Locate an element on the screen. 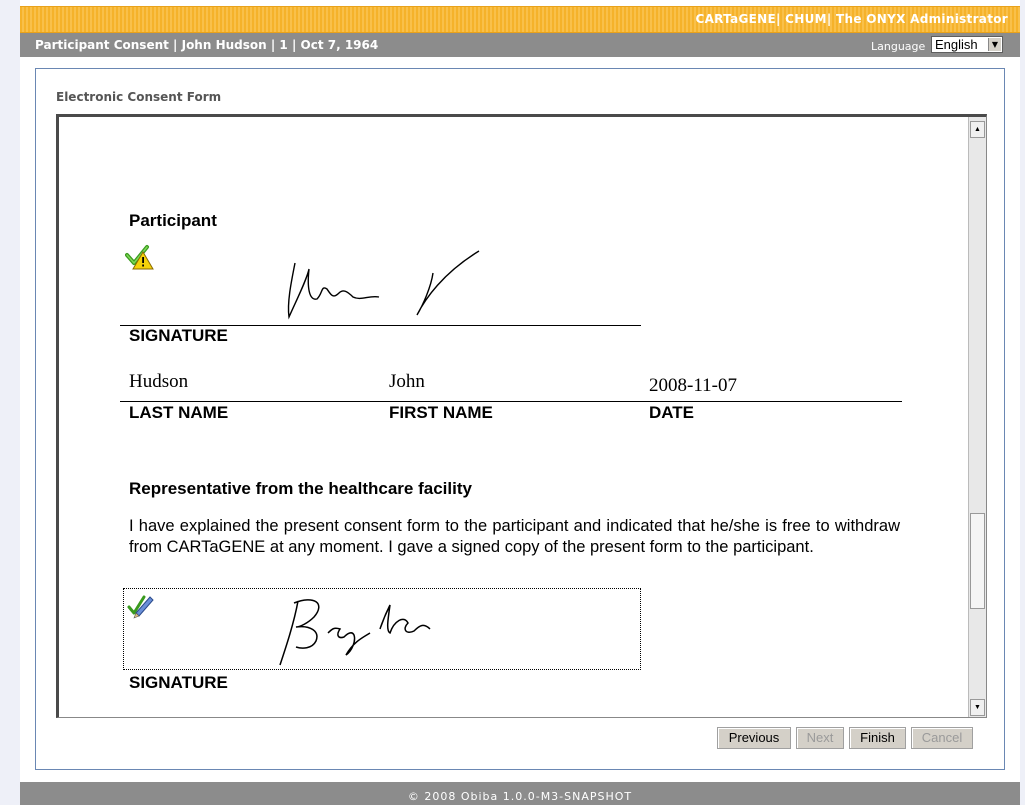 This screenshot has width=1025, height=805. cancel-button: Cancel is located at coordinates (942, 738).